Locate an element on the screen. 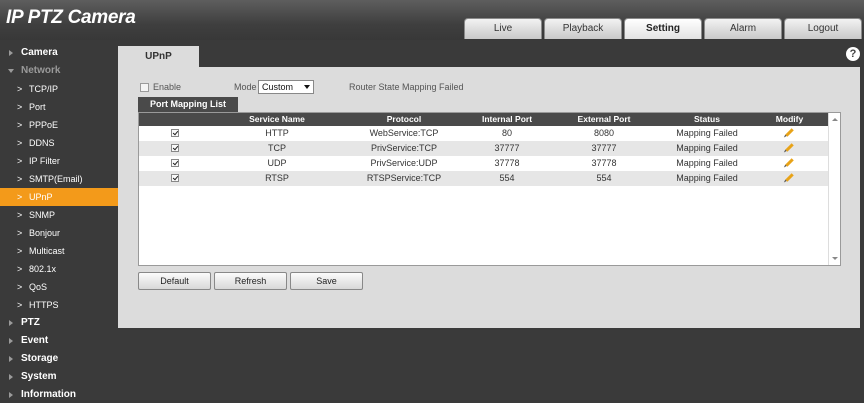 This screenshot has width=864, height=403. sidebar-item-bonjour: > Bonjour is located at coordinates (59, 233).